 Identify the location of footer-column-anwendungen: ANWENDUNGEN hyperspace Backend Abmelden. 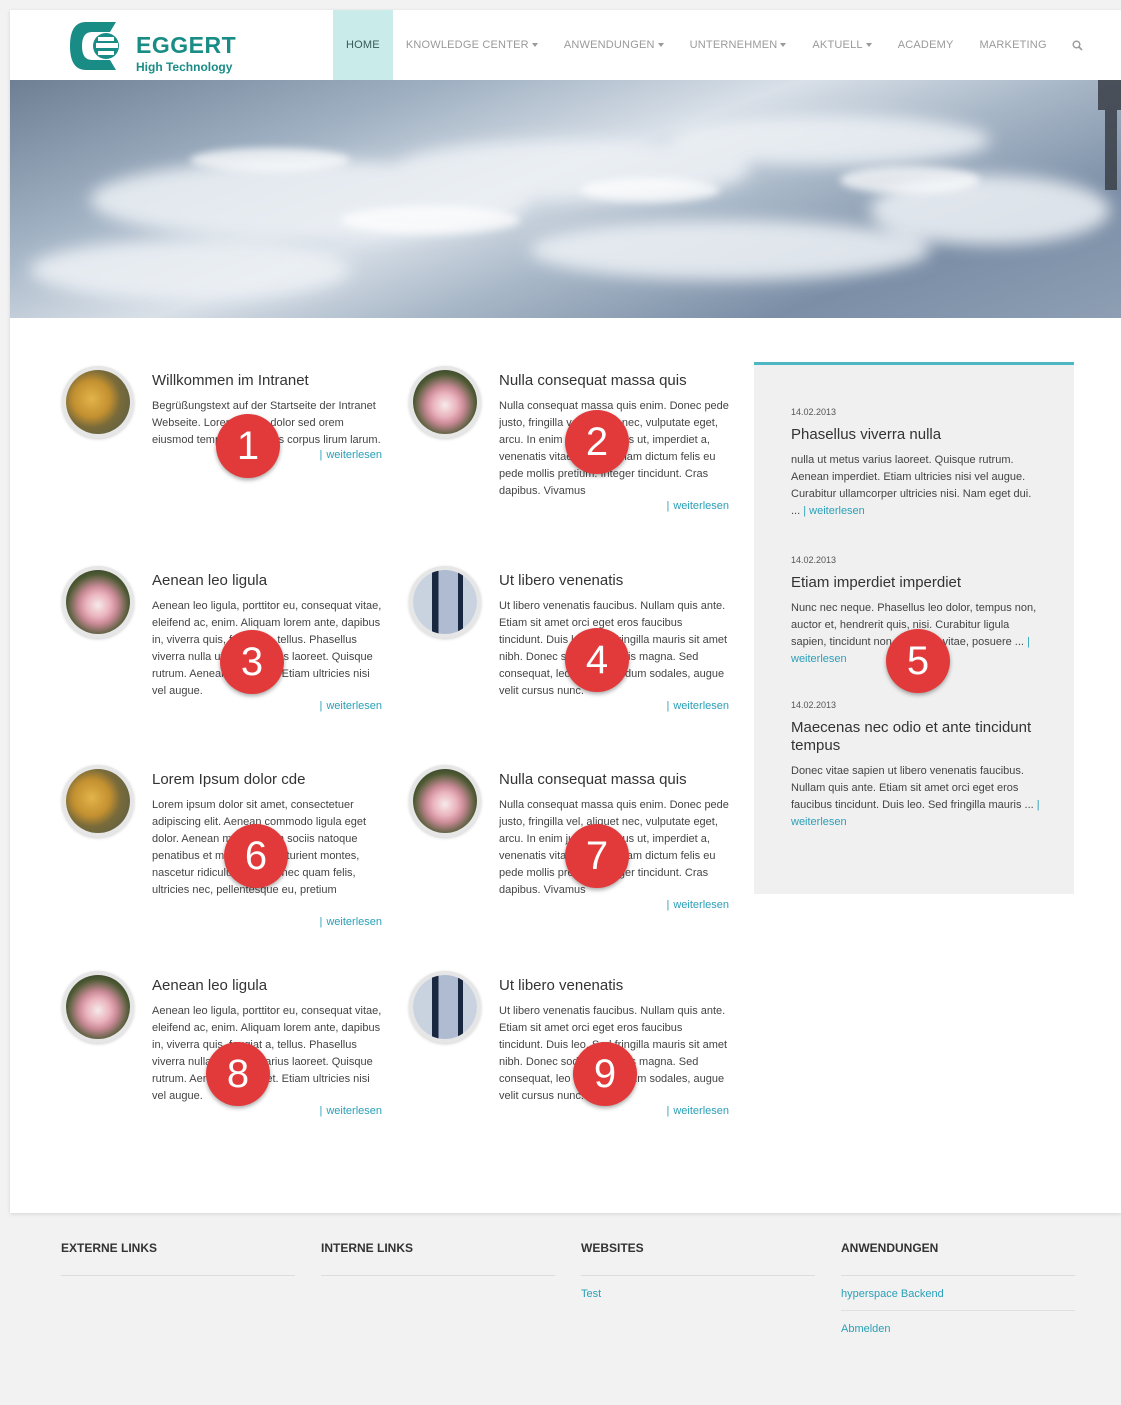
(958, 1292).